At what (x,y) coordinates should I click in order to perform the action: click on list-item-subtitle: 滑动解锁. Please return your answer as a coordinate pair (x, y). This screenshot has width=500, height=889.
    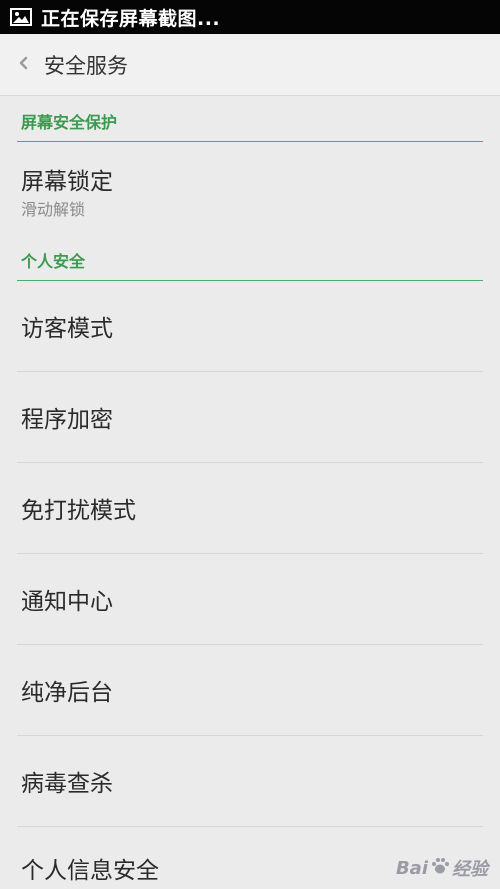
    Looking at the image, I should click on (53, 209).